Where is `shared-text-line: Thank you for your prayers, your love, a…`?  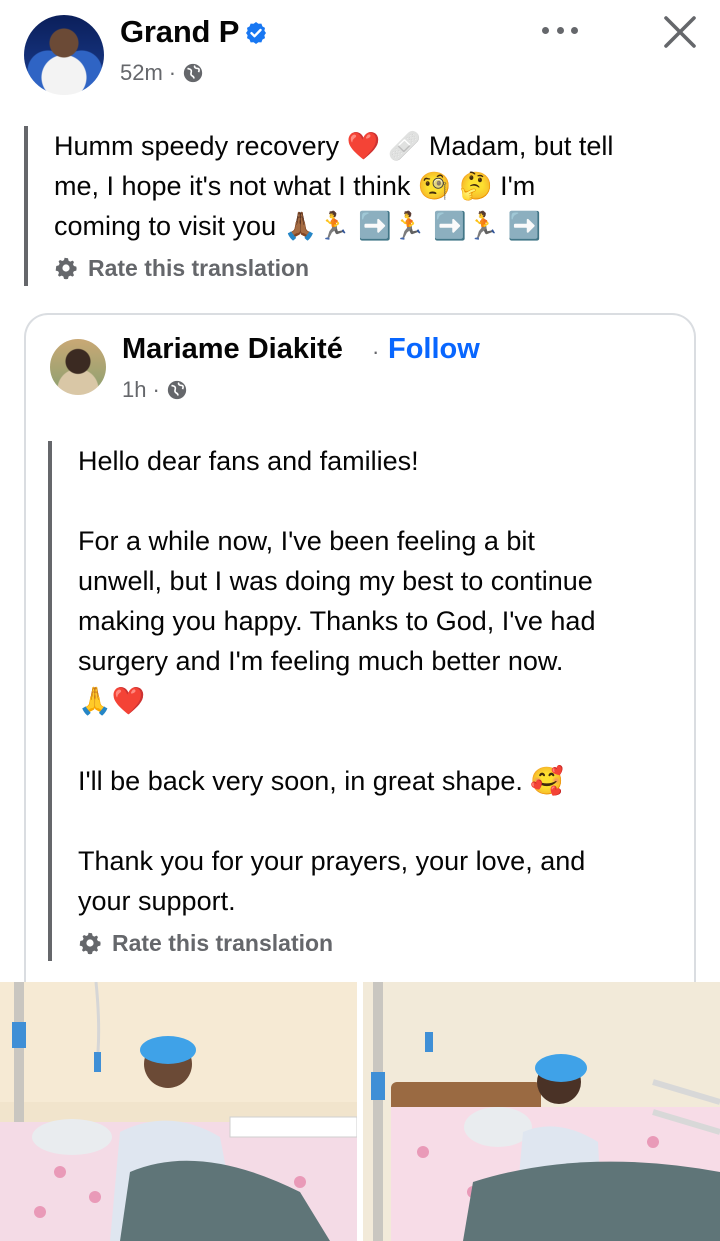 shared-text-line: Thank you for your prayers, your love, a… is located at coordinates (332, 861).